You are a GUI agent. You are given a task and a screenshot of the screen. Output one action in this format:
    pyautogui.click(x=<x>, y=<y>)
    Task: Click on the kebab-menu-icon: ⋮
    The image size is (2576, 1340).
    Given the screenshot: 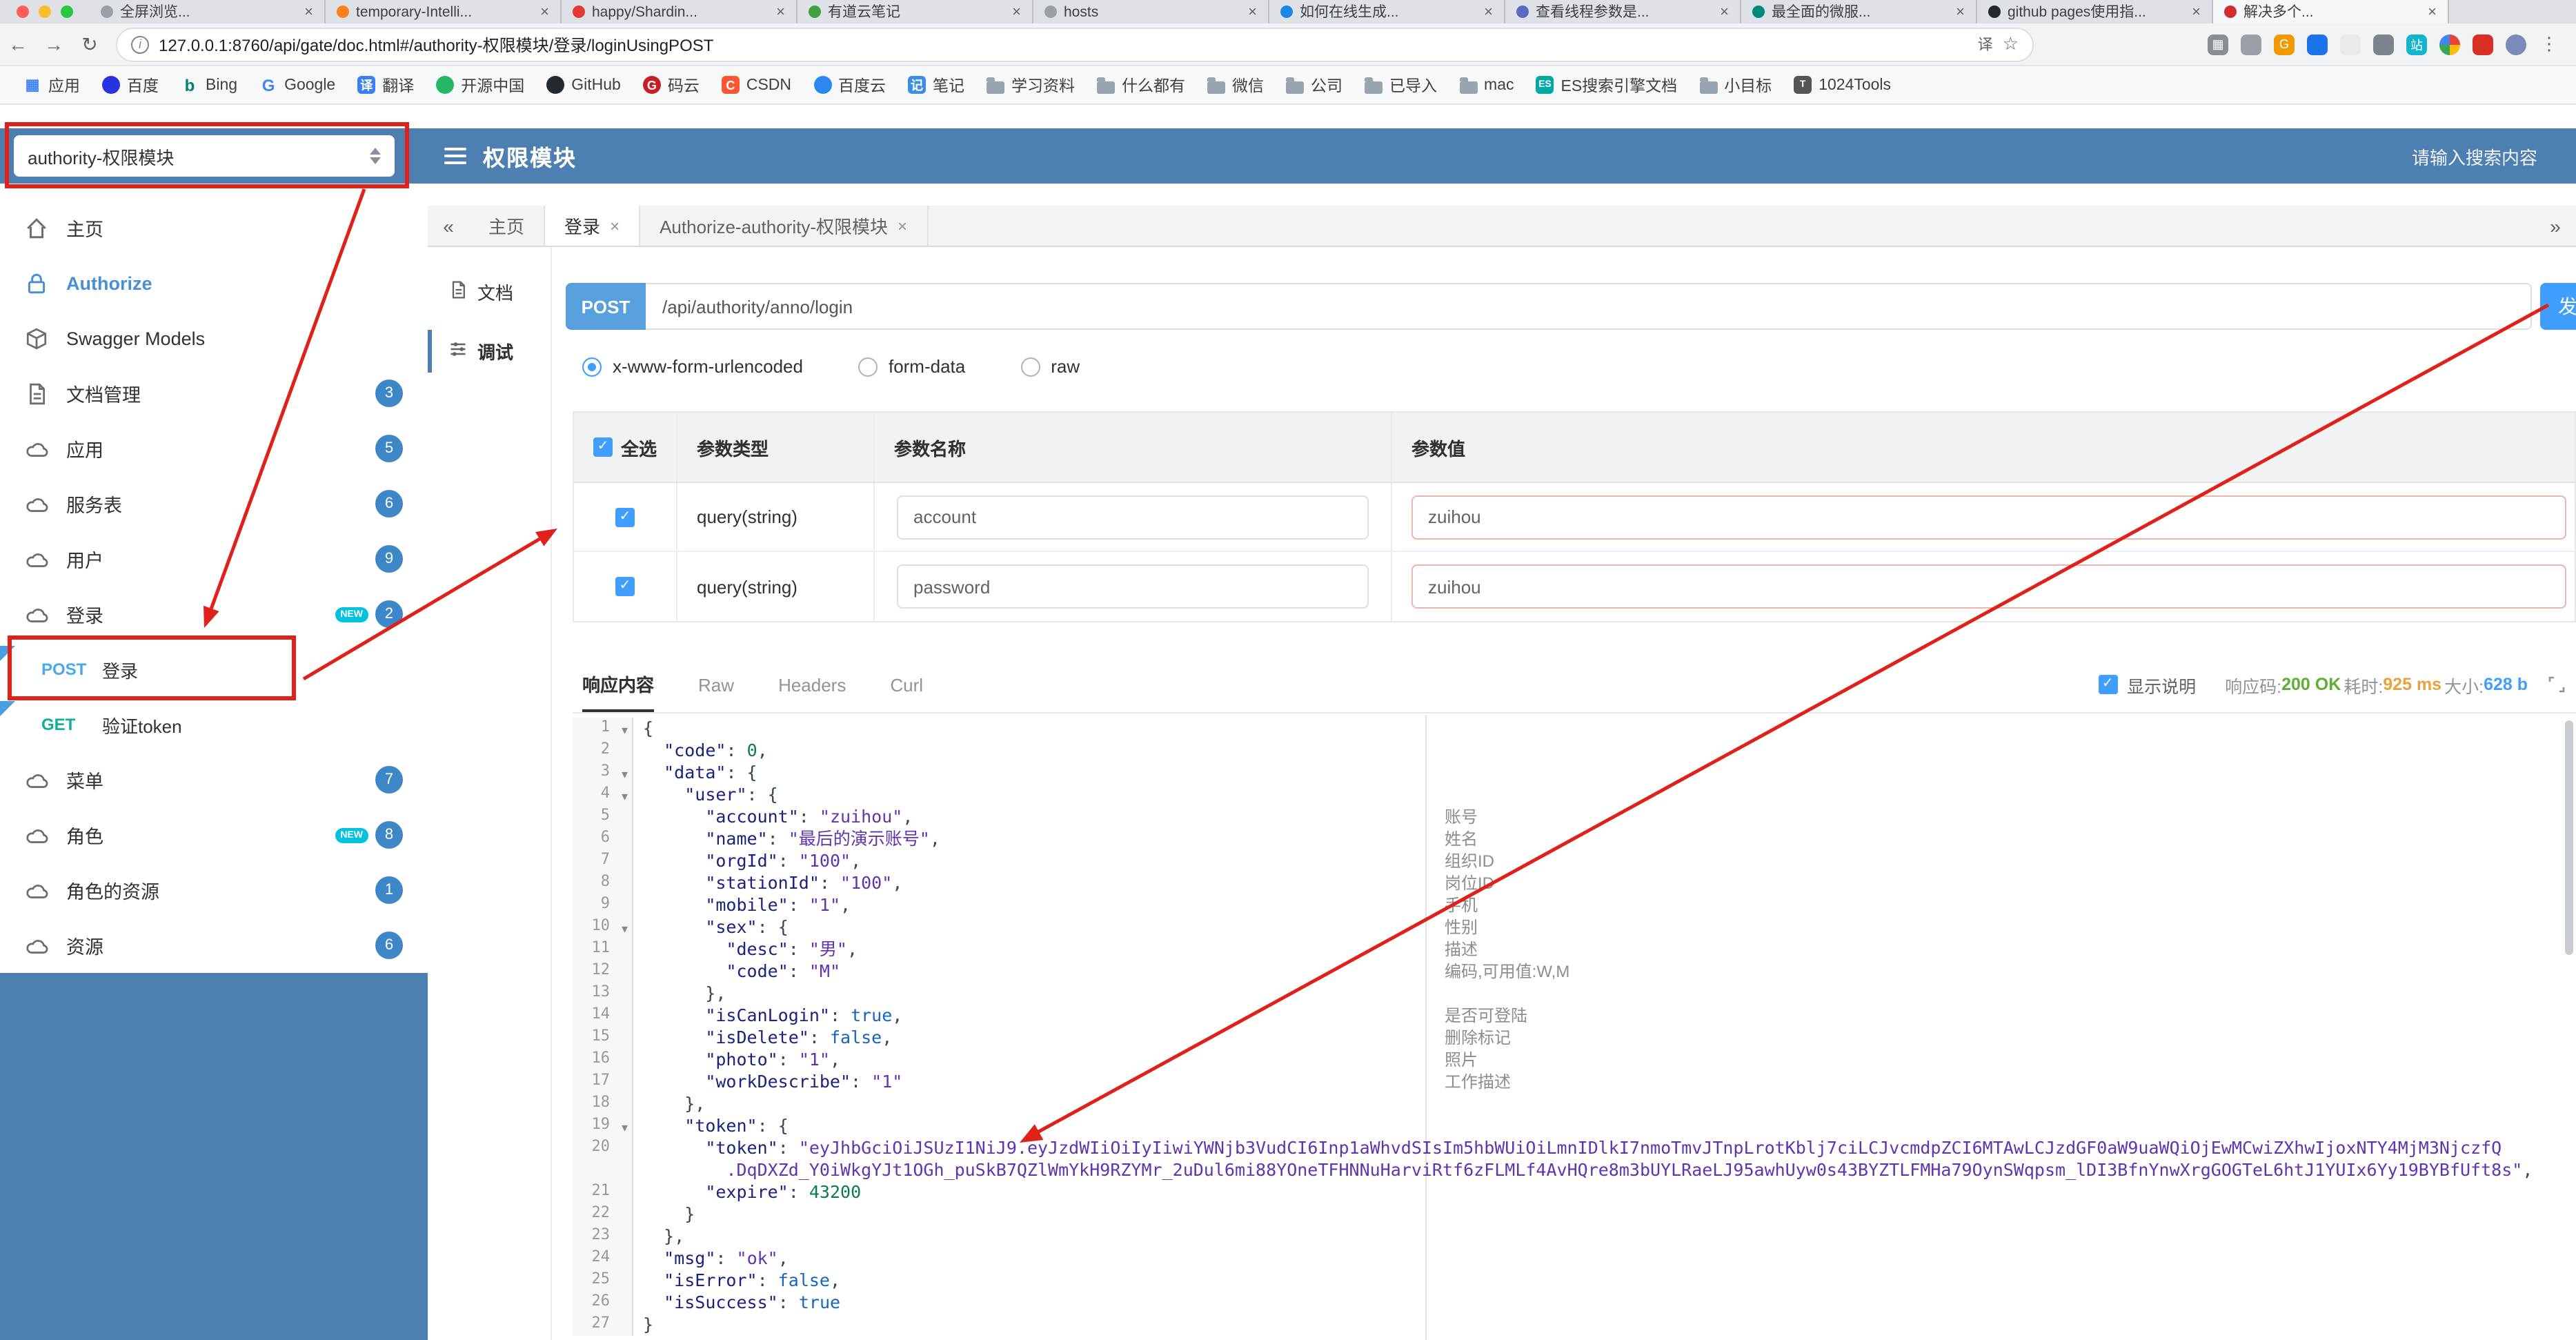 What is the action you would take?
    pyautogui.click(x=2549, y=44)
    